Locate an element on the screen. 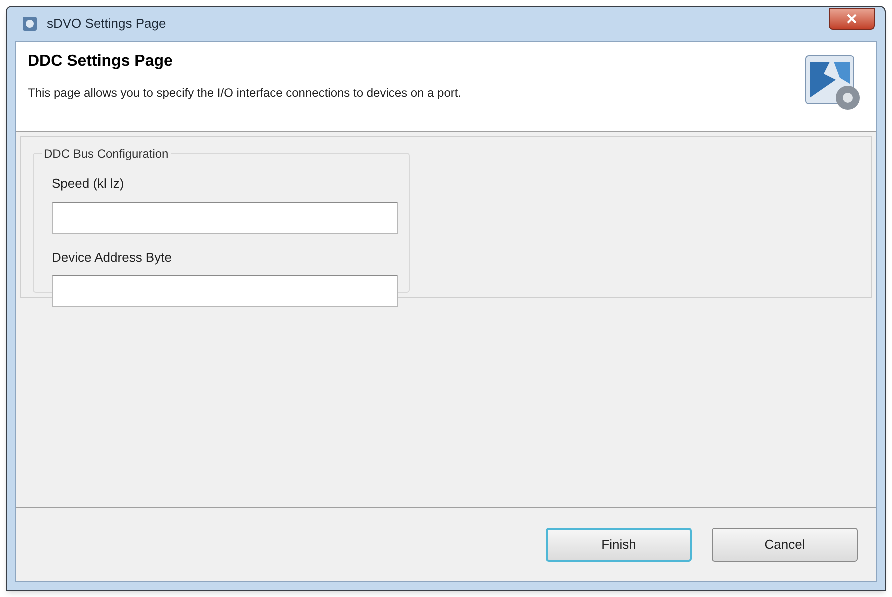 This screenshot has height=597, width=892. close-button is located at coordinates (852, 19).